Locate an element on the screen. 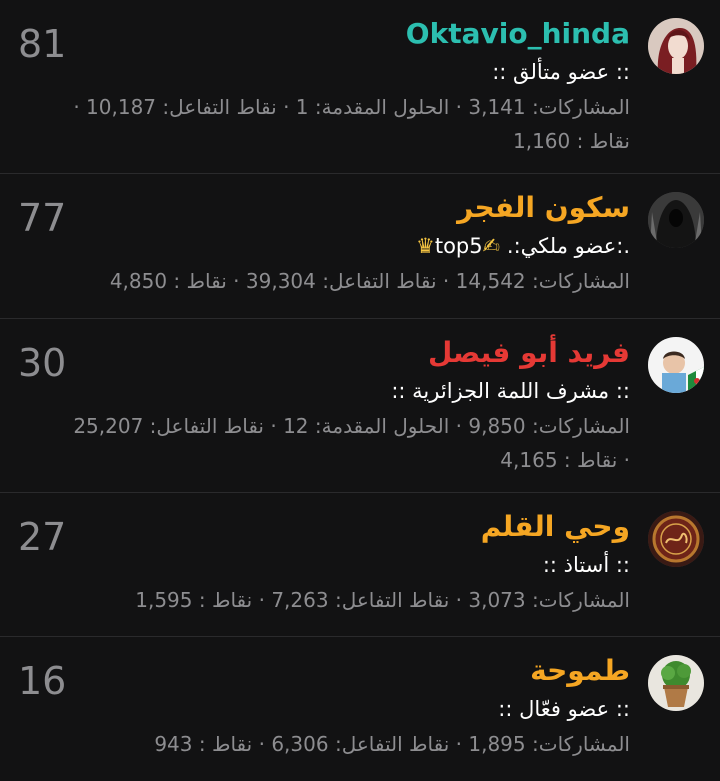 The height and width of the screenshot is (781, 720). crown-icon: ♛ is located at coordinates (425, 246).